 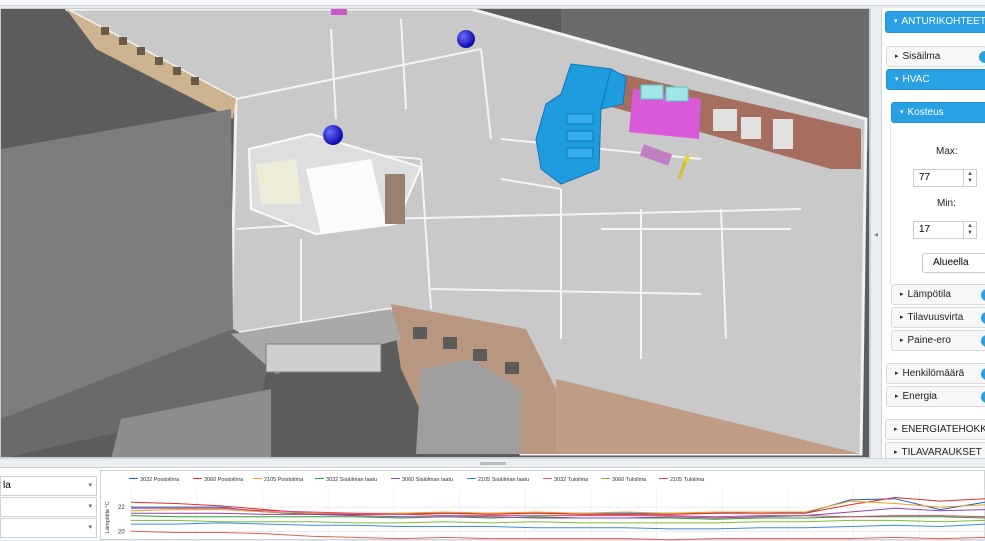 What do you see at coordinates (916, 79) in the screenshot?
I see `accordion-hvac-label: HVAC` at bounding box center [916, 79].